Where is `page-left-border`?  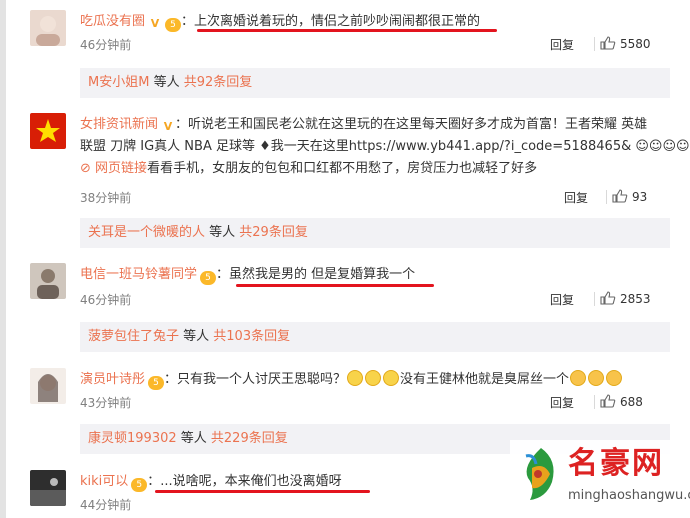 page-left-border is located at coordinates (3, 259).